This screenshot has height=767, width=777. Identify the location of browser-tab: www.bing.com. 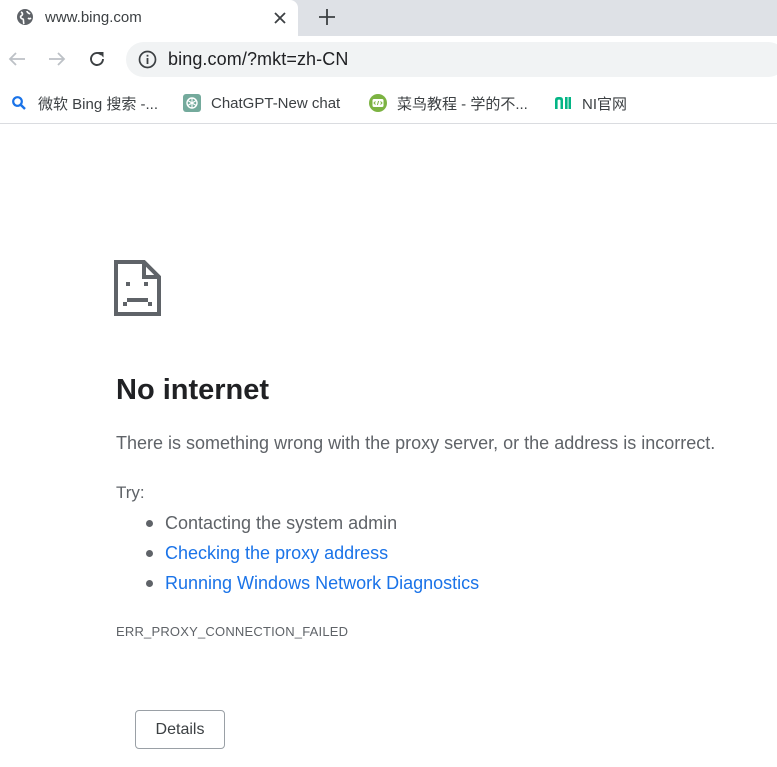
(149, 18).